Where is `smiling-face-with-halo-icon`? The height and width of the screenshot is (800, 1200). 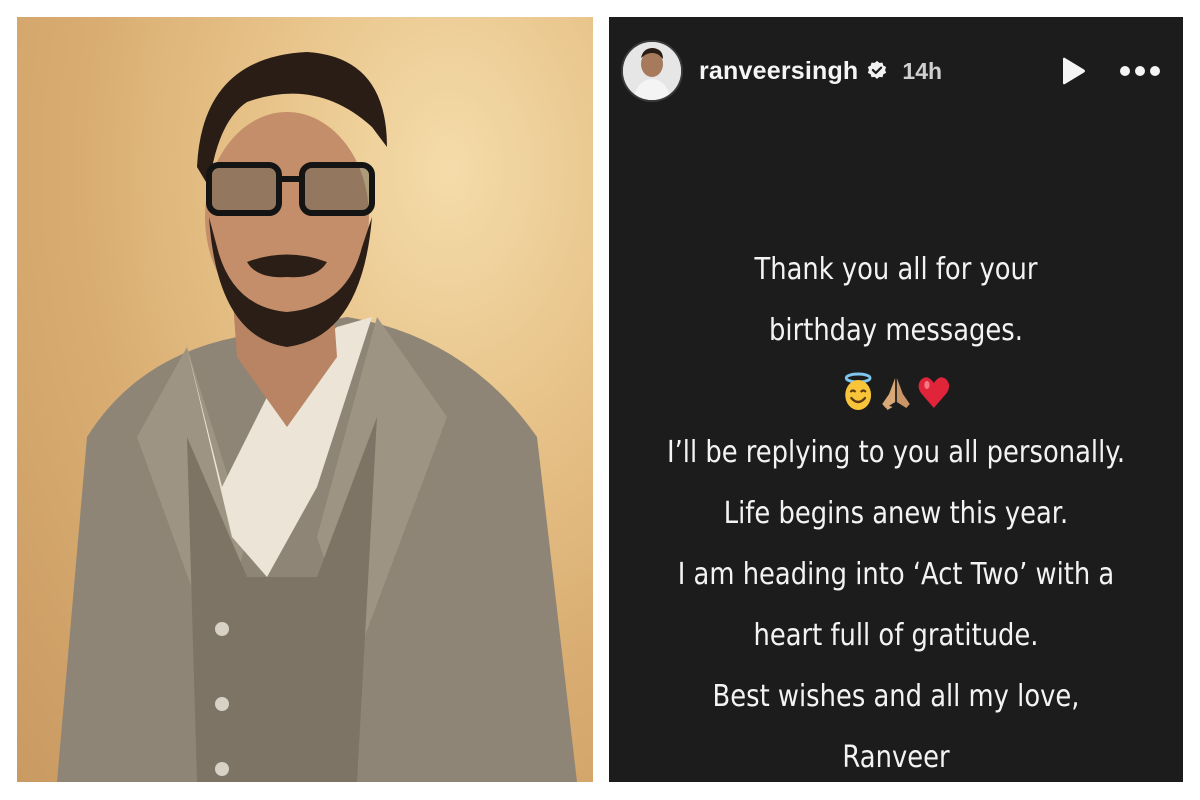
smiling-face-with-halo-icon is located at coordinates (858, 391).